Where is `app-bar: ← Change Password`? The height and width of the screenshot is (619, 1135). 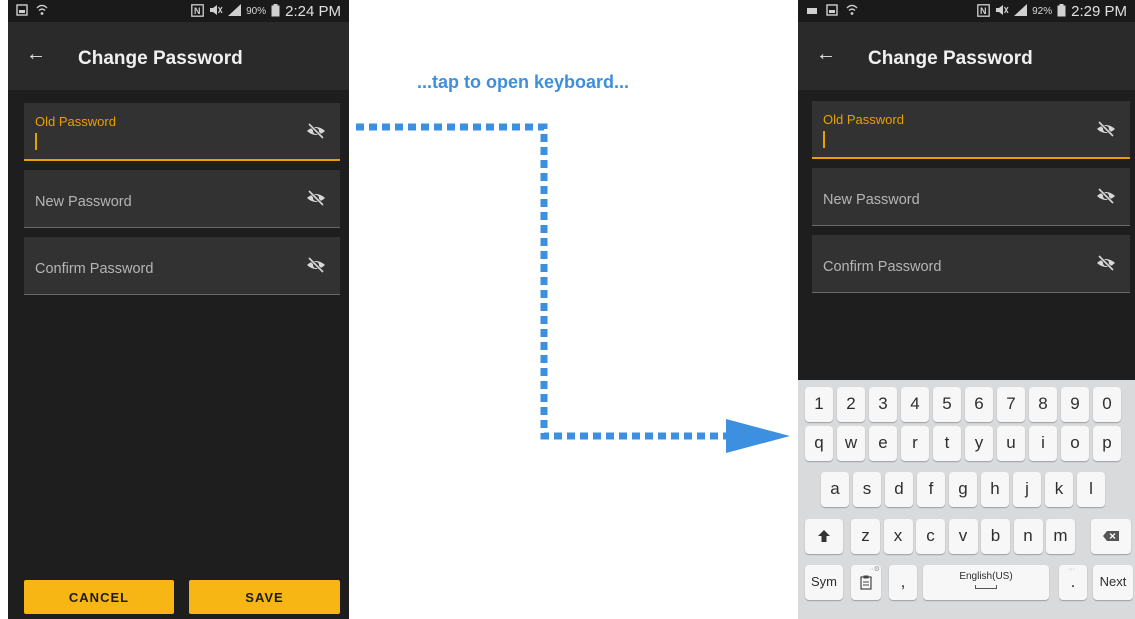 app-bar: ← Change Password is located at coordinates (966, 56).